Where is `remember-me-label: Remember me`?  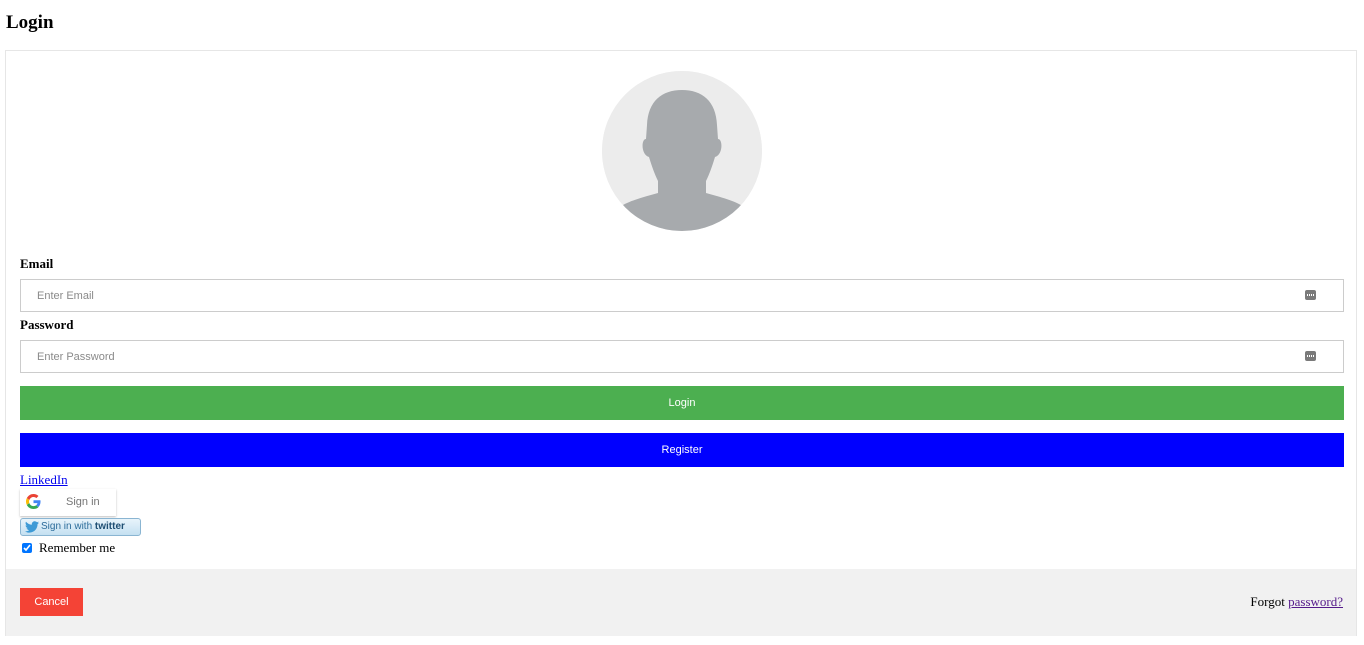
remember-me-label: Remember me is located at coordinates (77, 547).